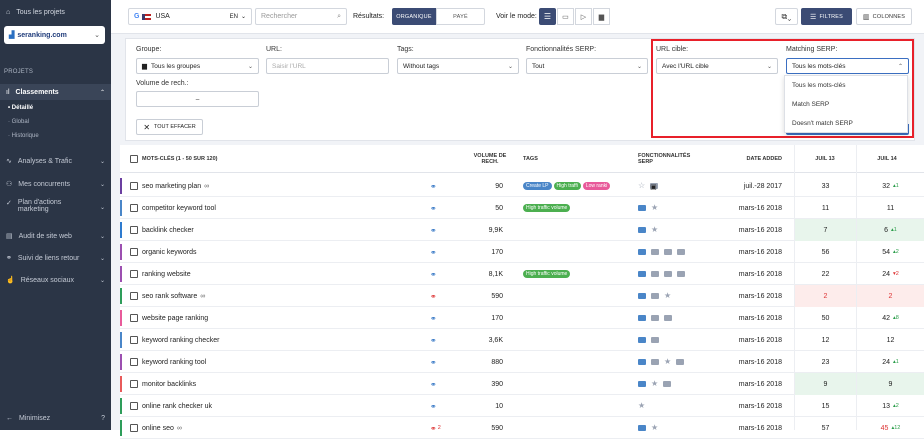  What do you see at coordinates (435, 428) in the screenshot?
I see `target-url-link-icon: ⚭ 2` at bounding box center [435, 428].